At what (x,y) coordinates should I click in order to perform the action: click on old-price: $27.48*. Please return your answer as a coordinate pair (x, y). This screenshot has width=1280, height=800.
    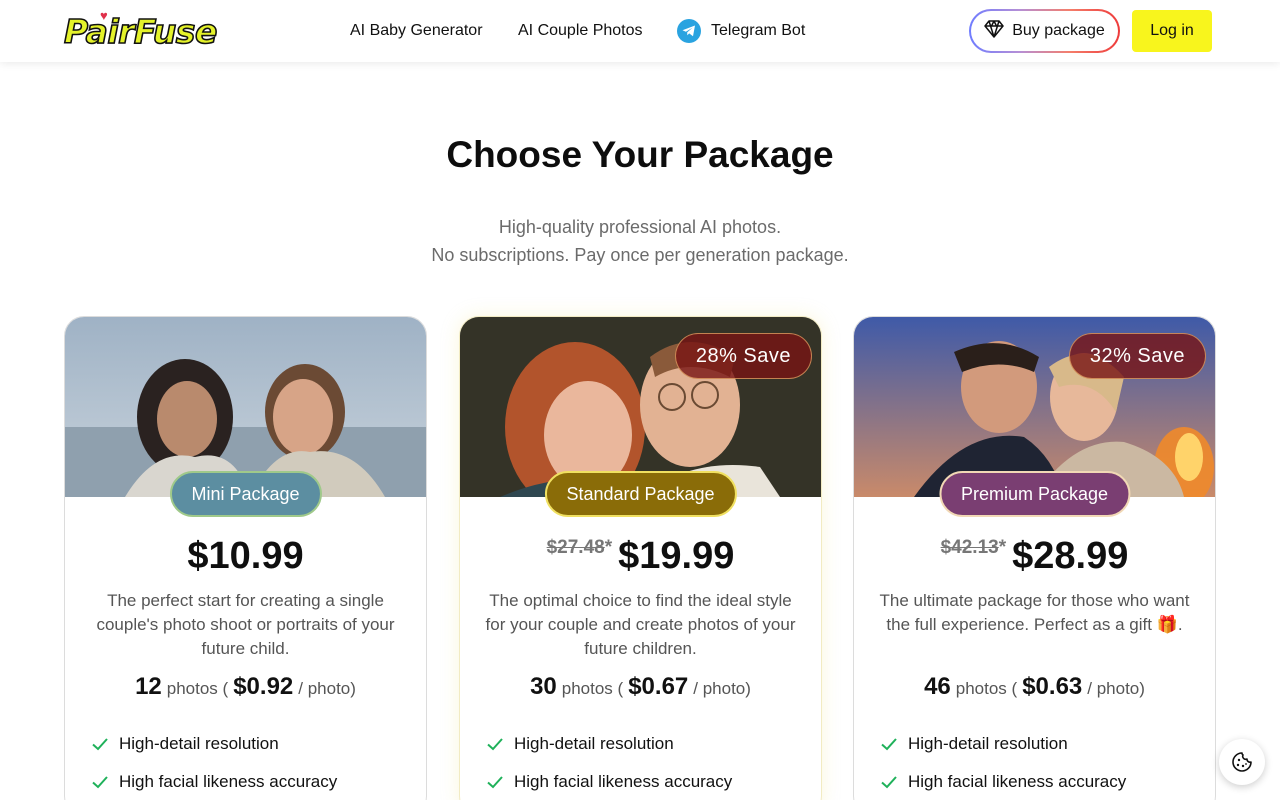
    Looking at the image, I should click on (579, 547).